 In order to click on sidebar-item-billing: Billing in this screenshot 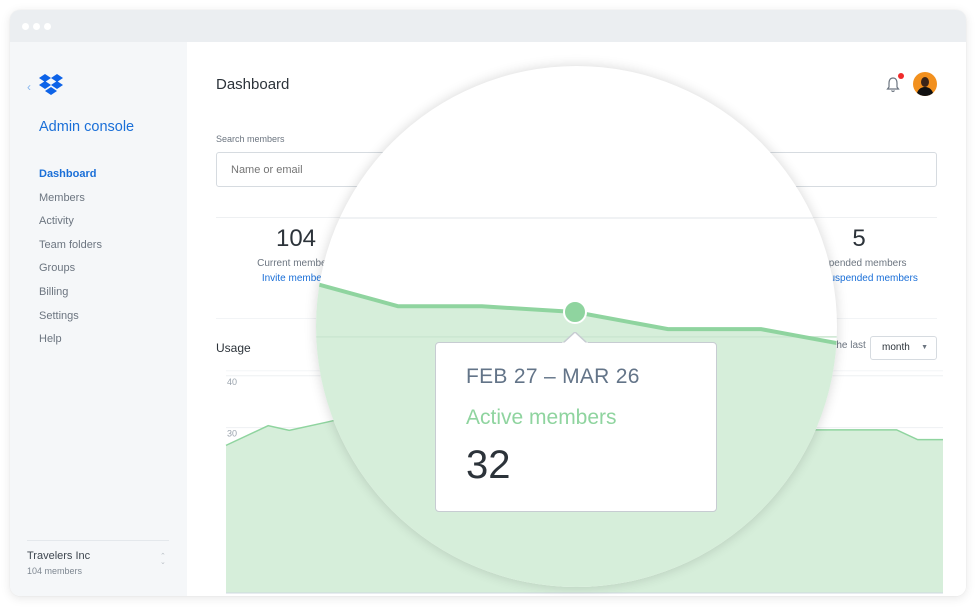, I will do `click(70, 297)`.